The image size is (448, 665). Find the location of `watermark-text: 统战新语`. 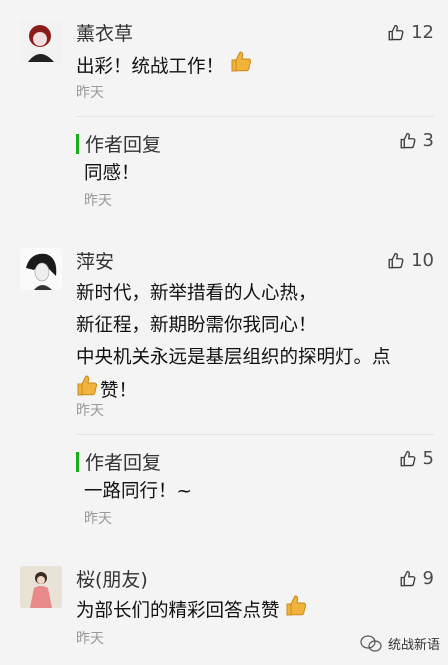

watermark-text: 统战新语 is located at coordinates (413, 645).